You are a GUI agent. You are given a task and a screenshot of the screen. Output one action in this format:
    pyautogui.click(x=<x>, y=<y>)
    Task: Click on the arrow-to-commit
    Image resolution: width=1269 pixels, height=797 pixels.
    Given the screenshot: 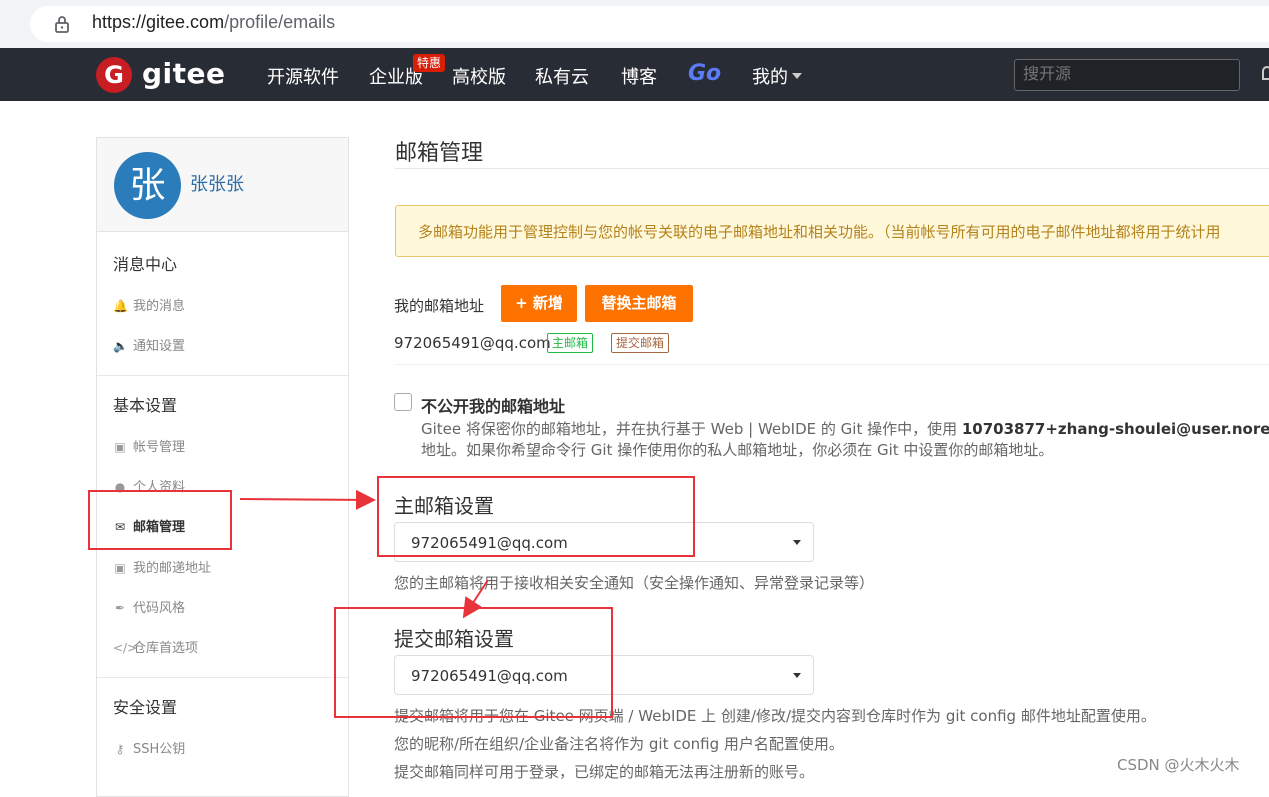 What is the action you would take?
    pyautogui.click(x=475, y=599)
    